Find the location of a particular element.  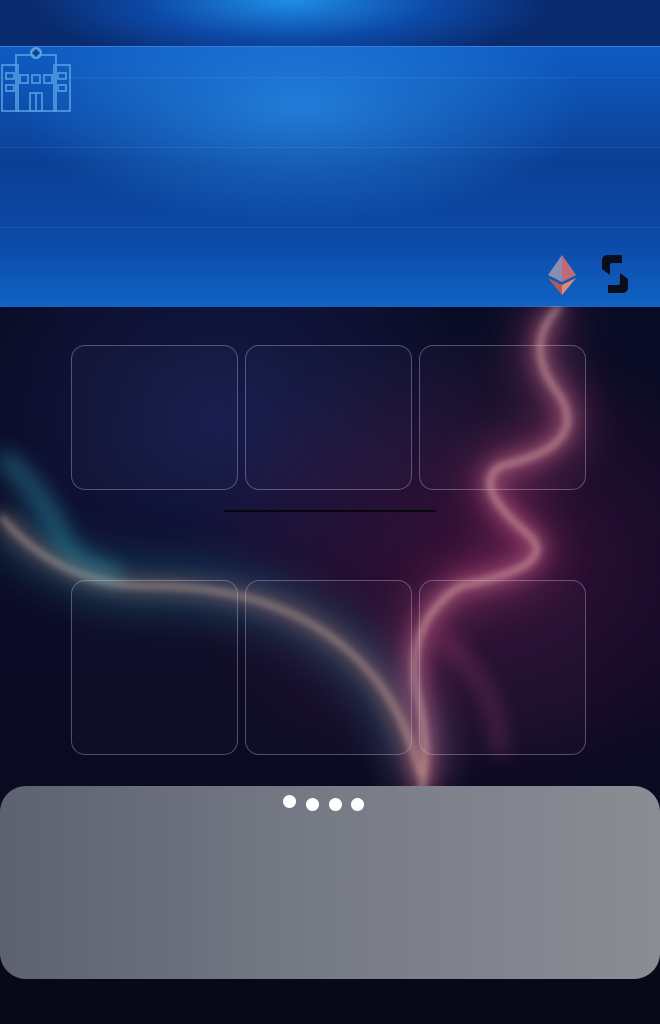

ethereum-icon is located at coordinates (562, 275).